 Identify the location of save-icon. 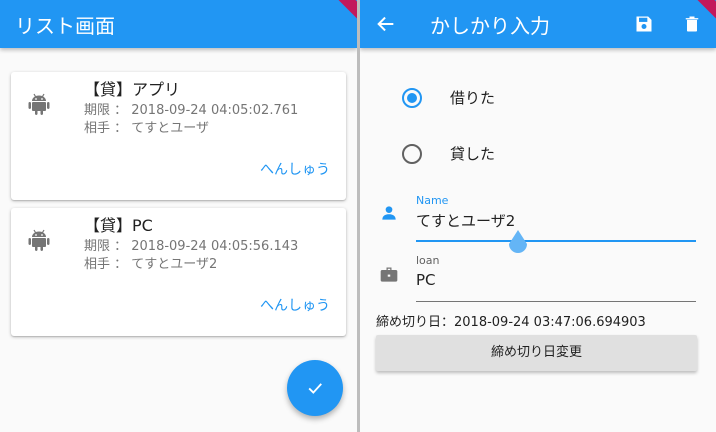
(644, 24).